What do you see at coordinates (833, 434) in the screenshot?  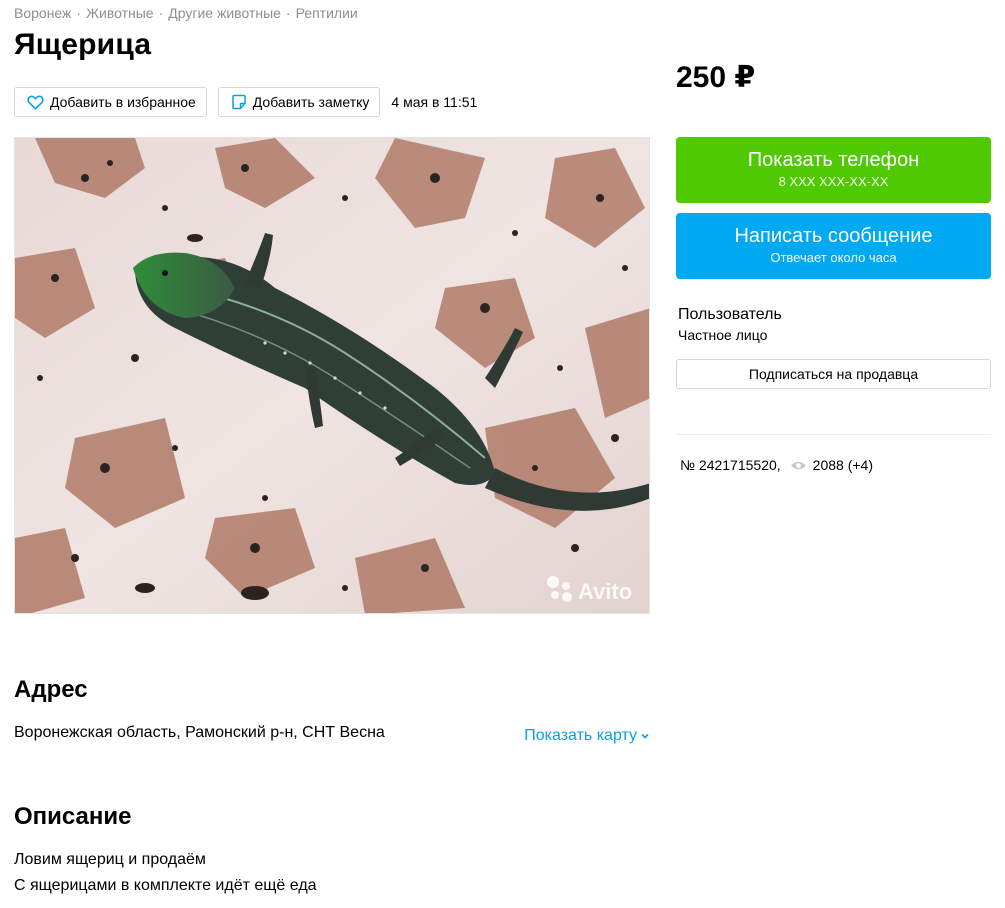 I see `divider` at bounding box center [833, 434].